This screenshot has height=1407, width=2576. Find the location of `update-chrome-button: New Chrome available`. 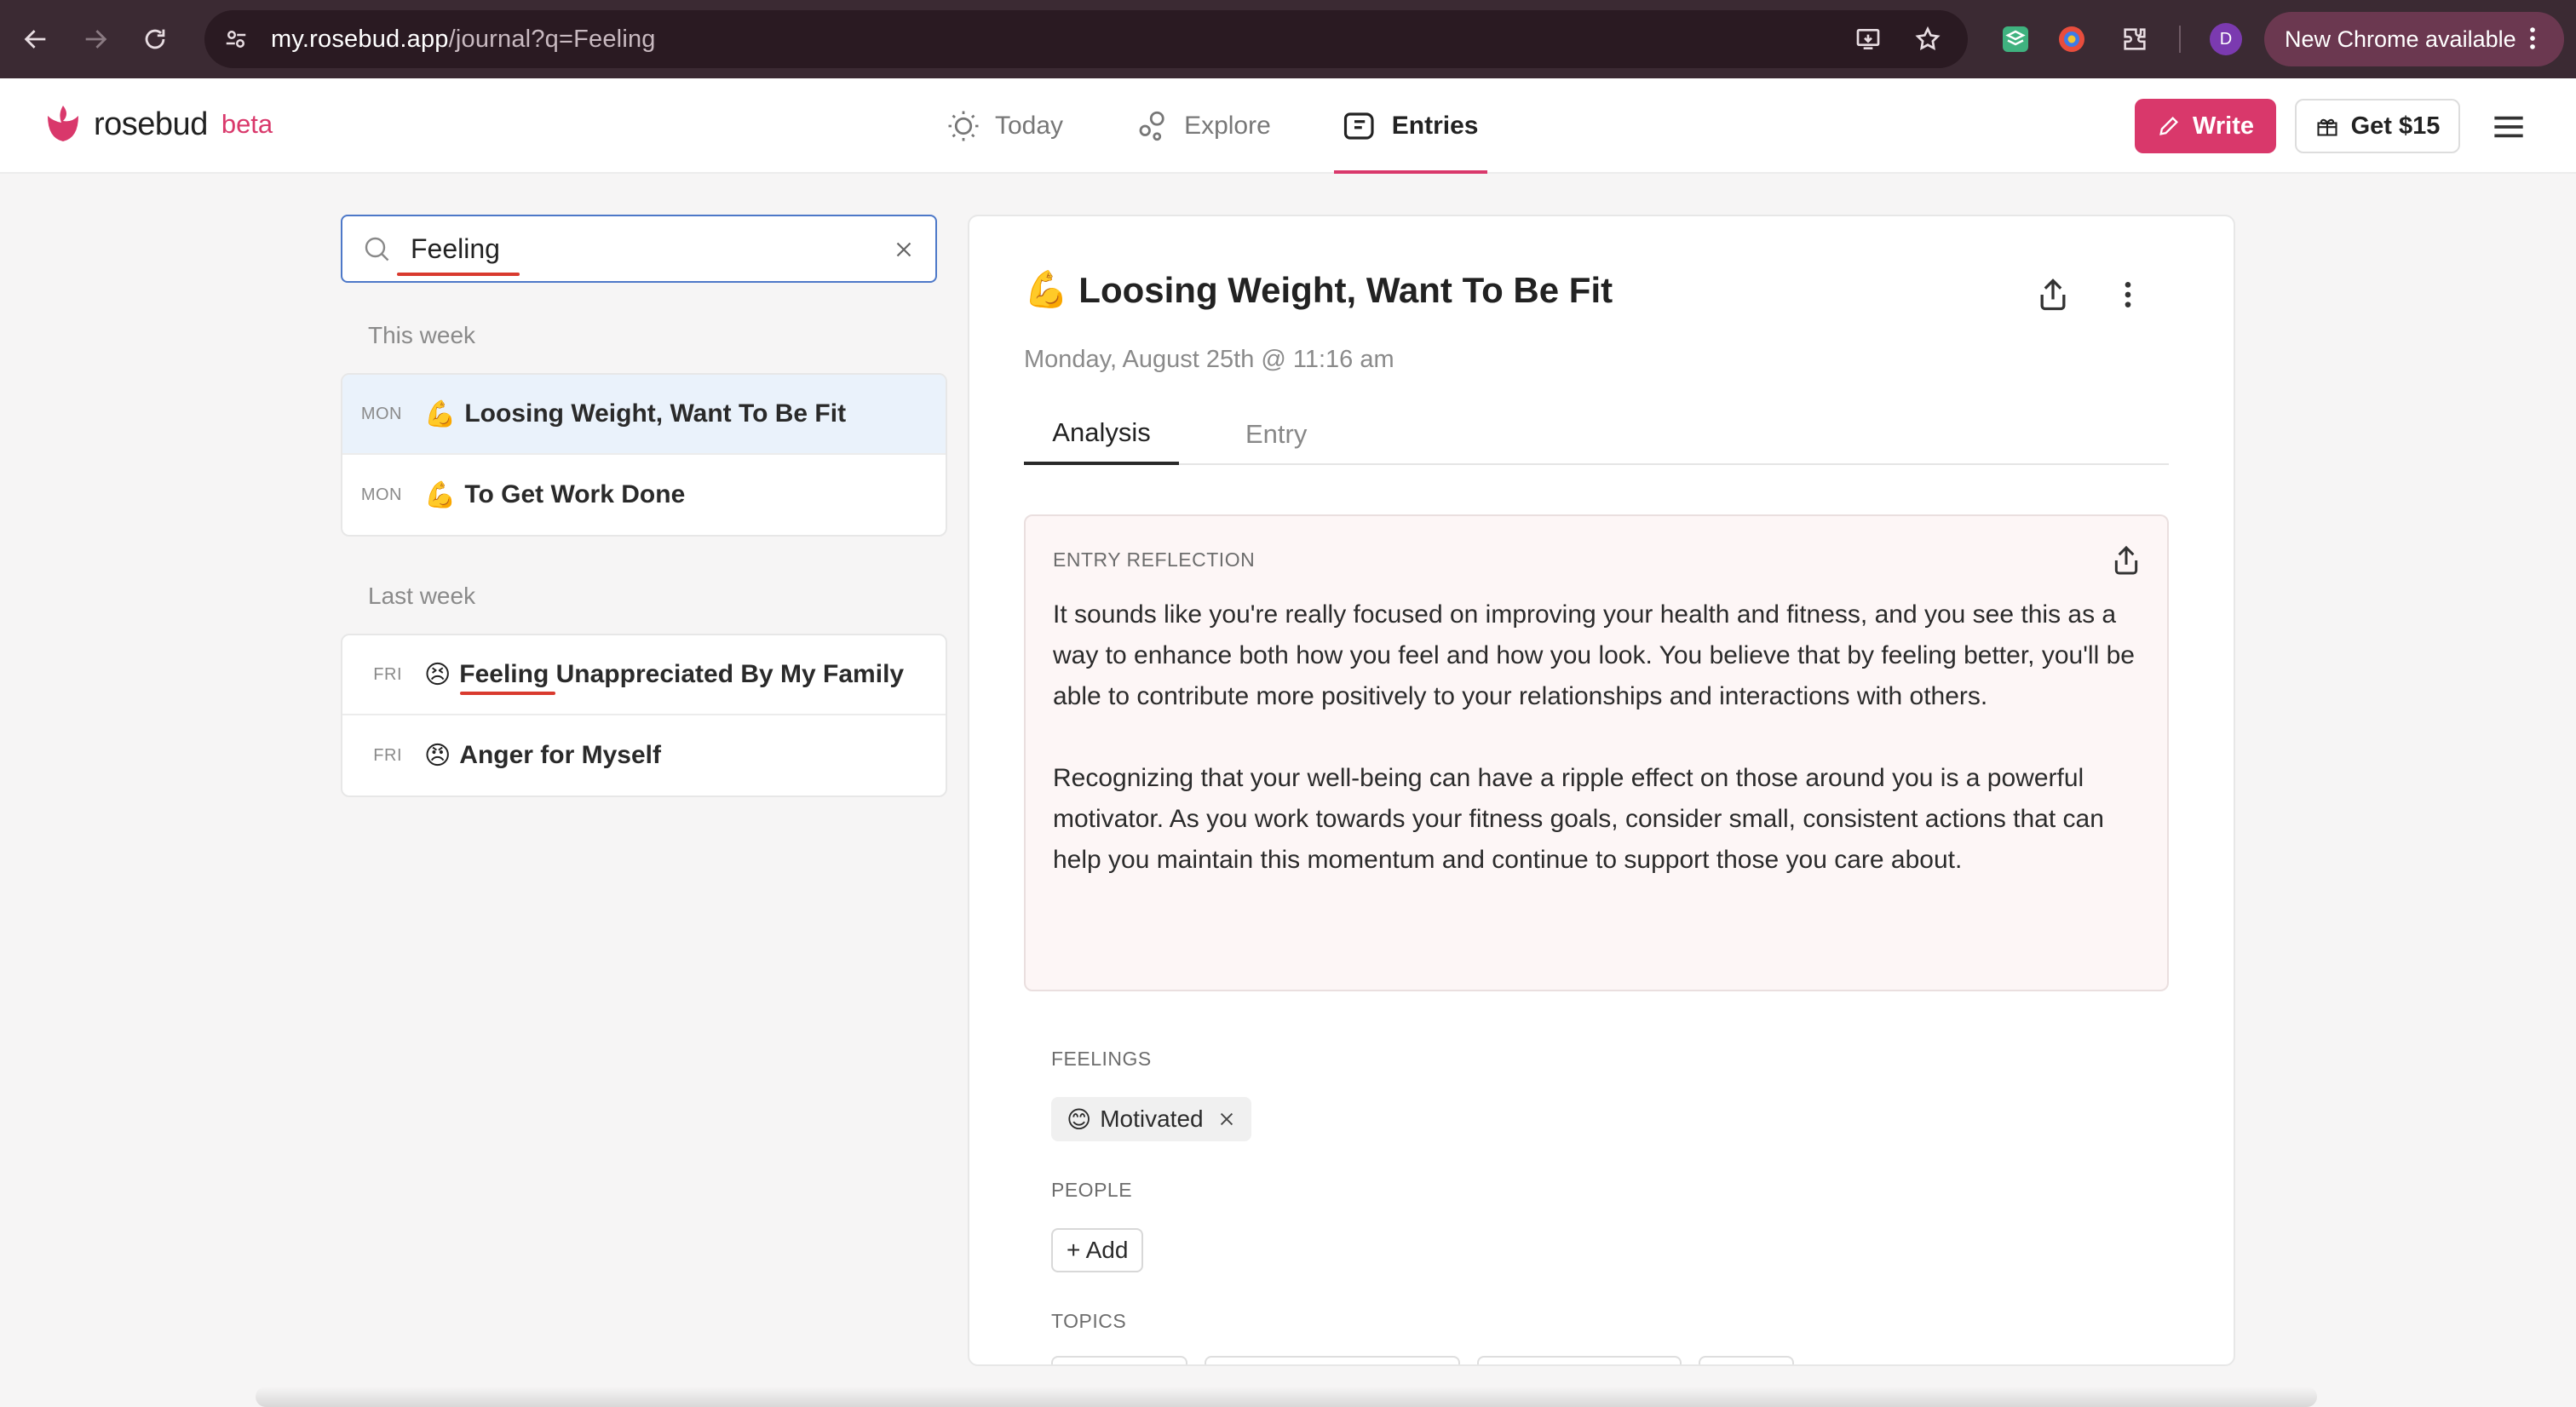

update-chrome-button: New Chrome available is located at coordinates (2414, 39).